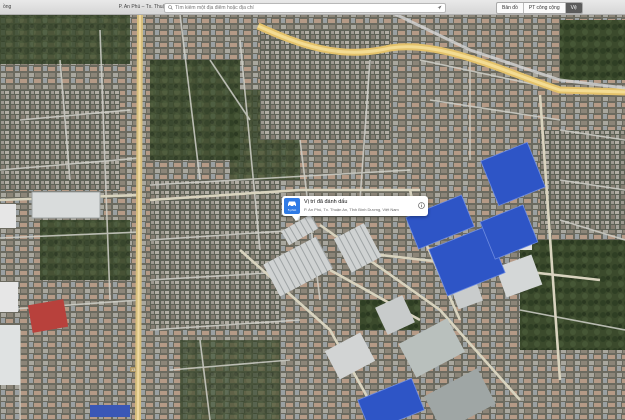 The height and width of the screenshot is (420, 625). Describe the element at coordinates (295, 8) in the screenshot. I see `search-input` at that location.